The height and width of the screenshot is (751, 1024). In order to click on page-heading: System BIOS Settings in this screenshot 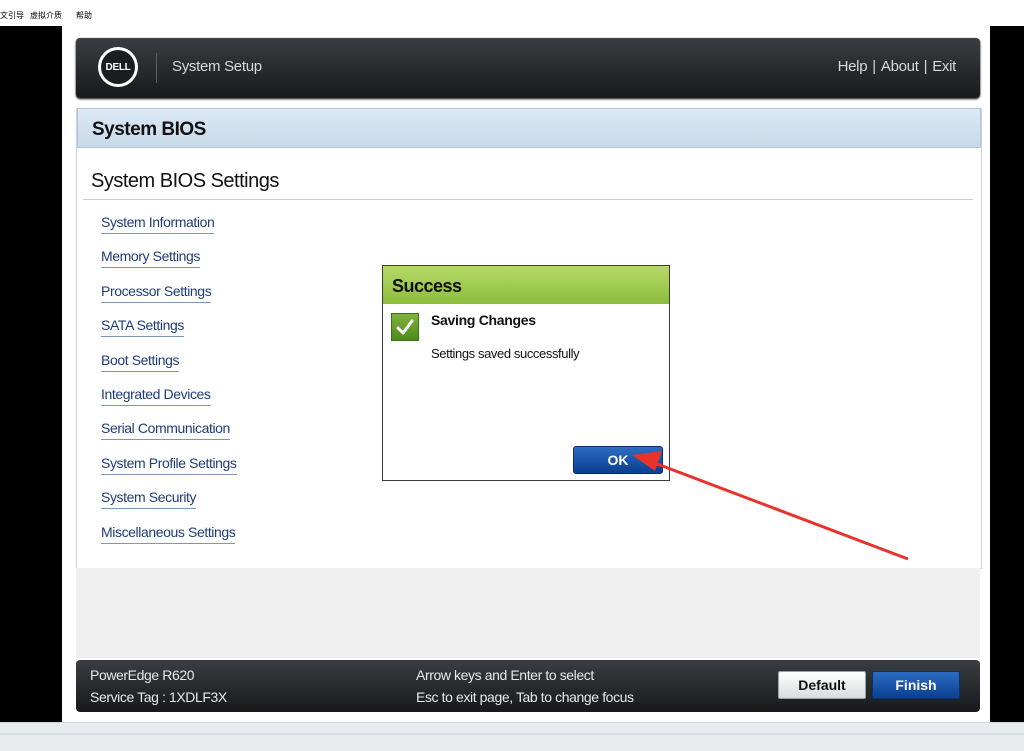, I will do `click(185, 181)`.